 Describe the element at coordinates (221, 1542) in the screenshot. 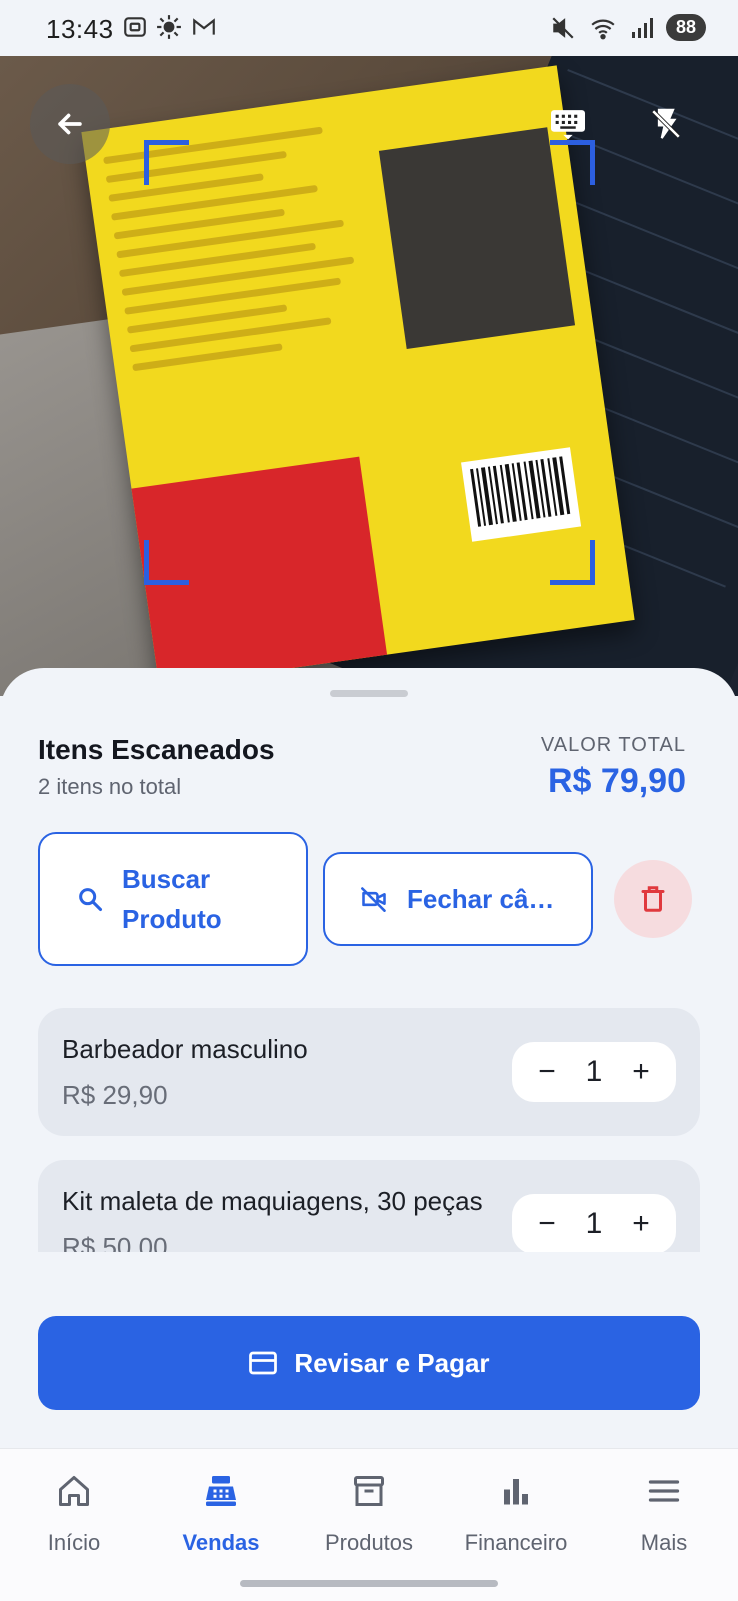

I see `nav-label: Vendas` at that location.